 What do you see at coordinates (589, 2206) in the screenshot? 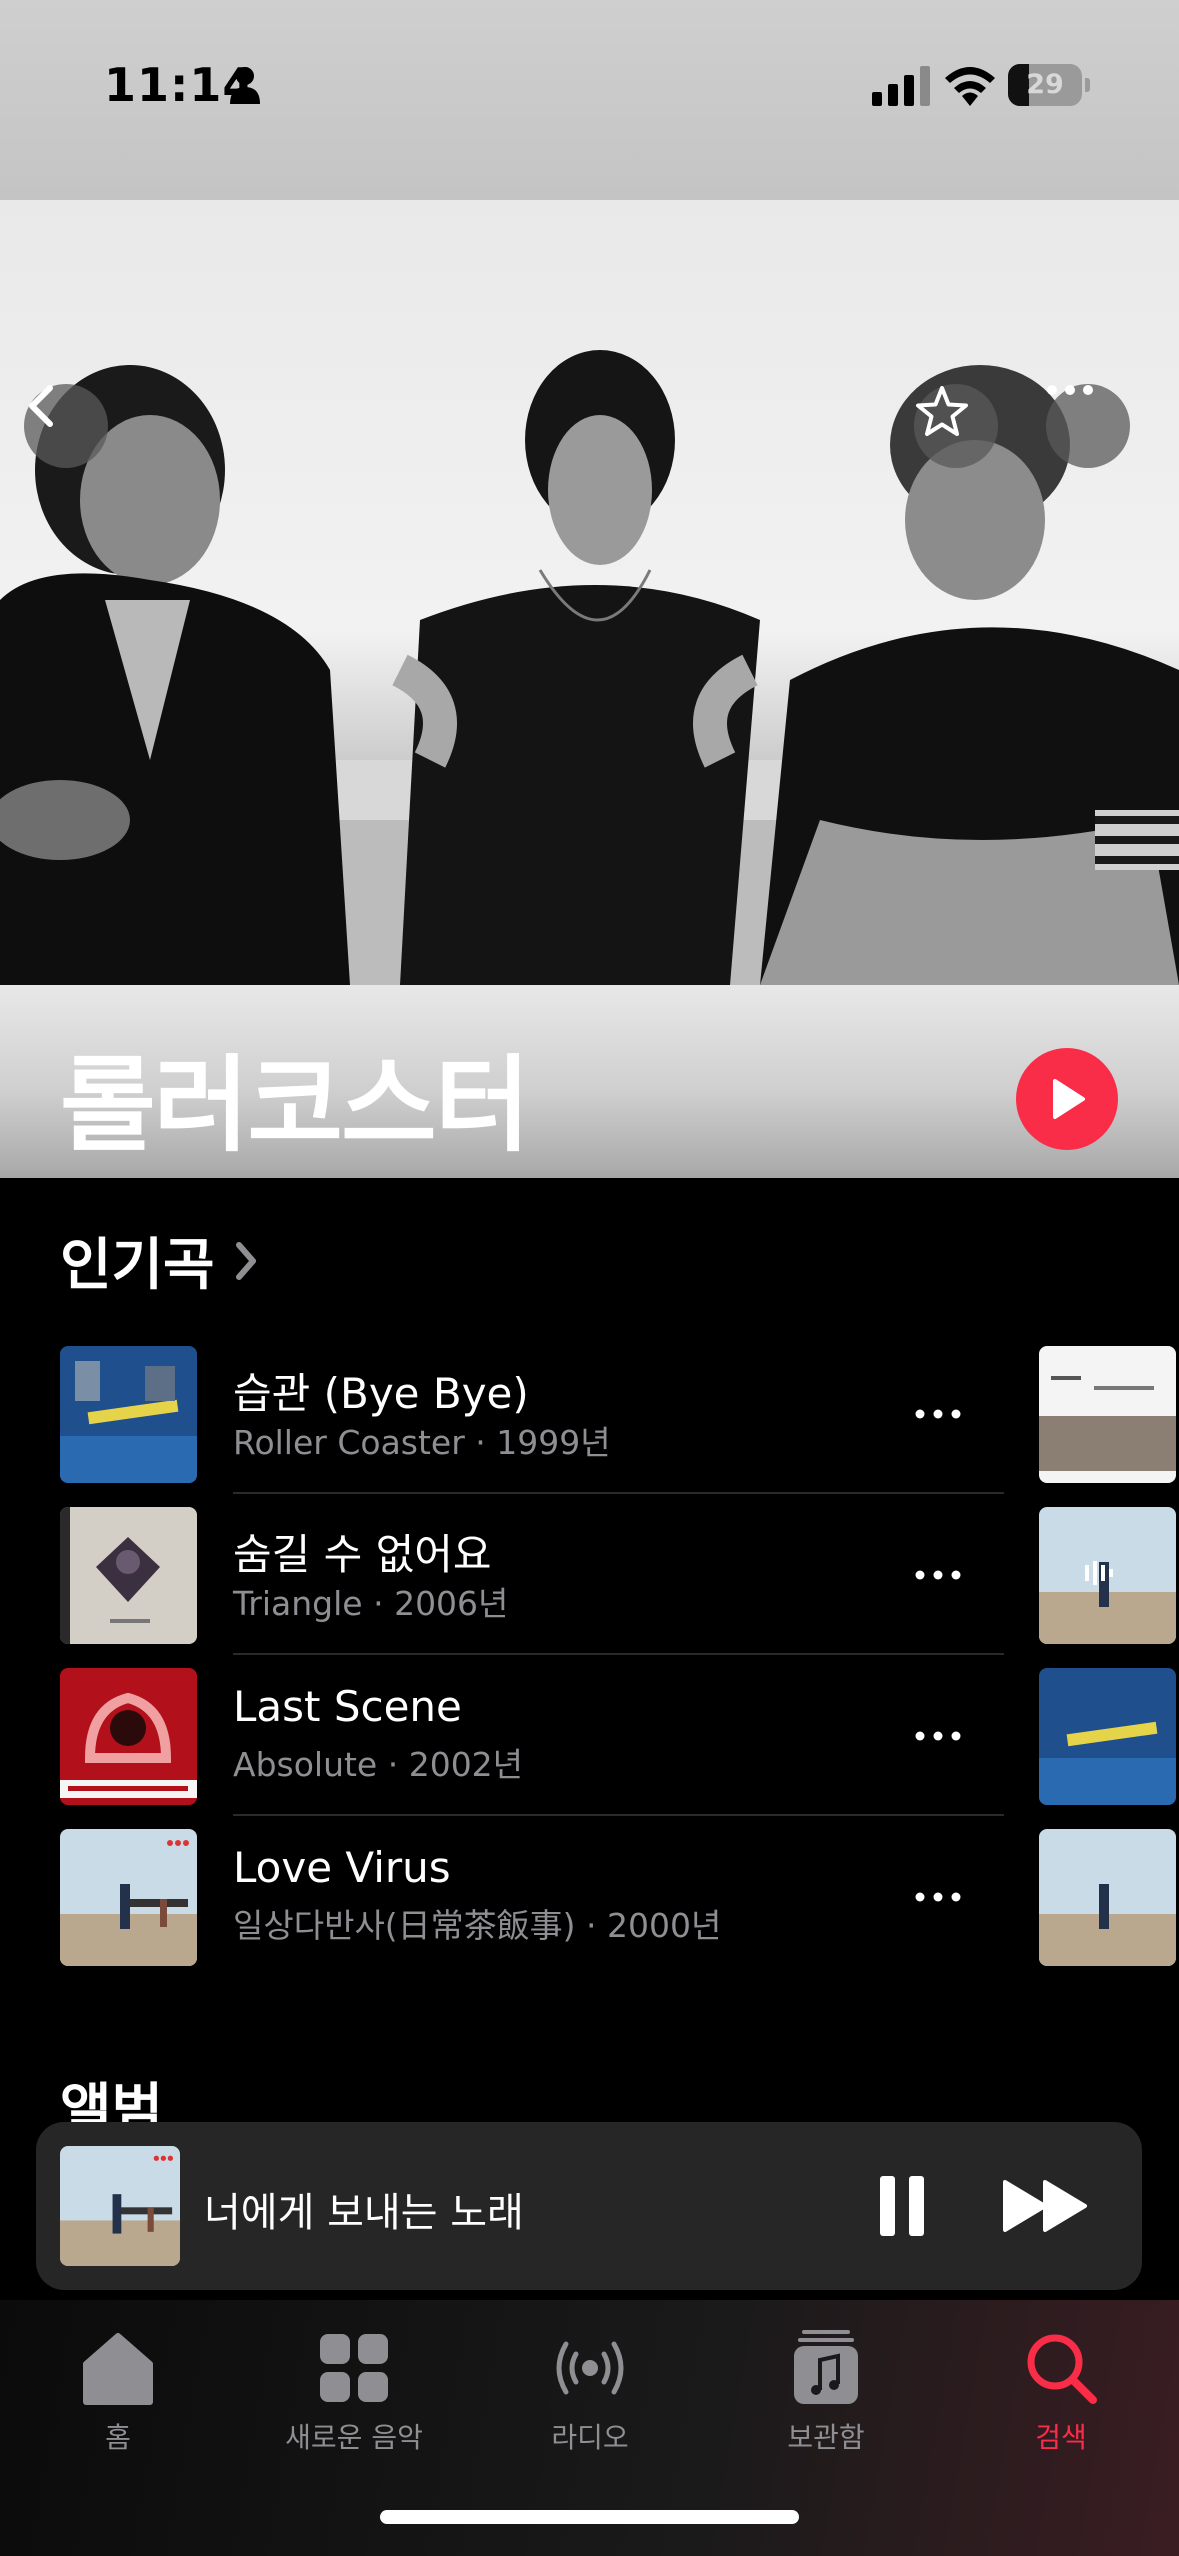
I see `mini-player: 너에게 보내는 노래` at bounding box center [589, 2206].